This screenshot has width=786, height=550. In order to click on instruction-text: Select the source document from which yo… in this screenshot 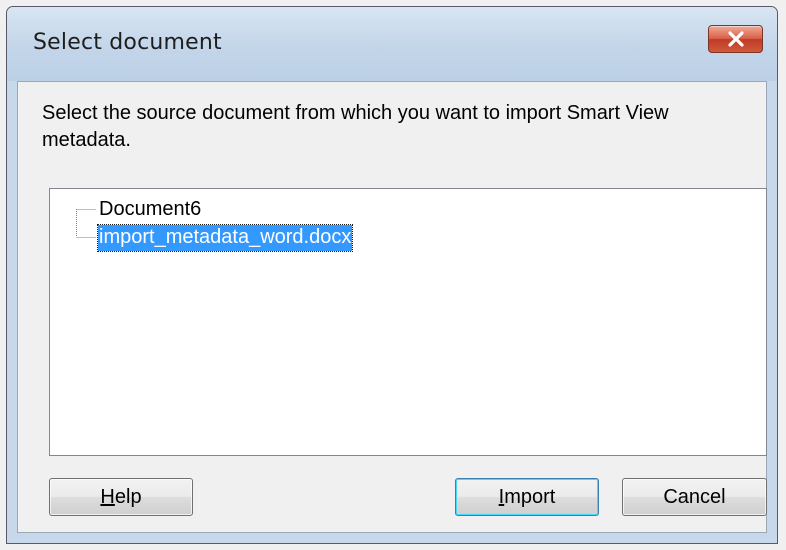, I will do `click(355, 126)`.